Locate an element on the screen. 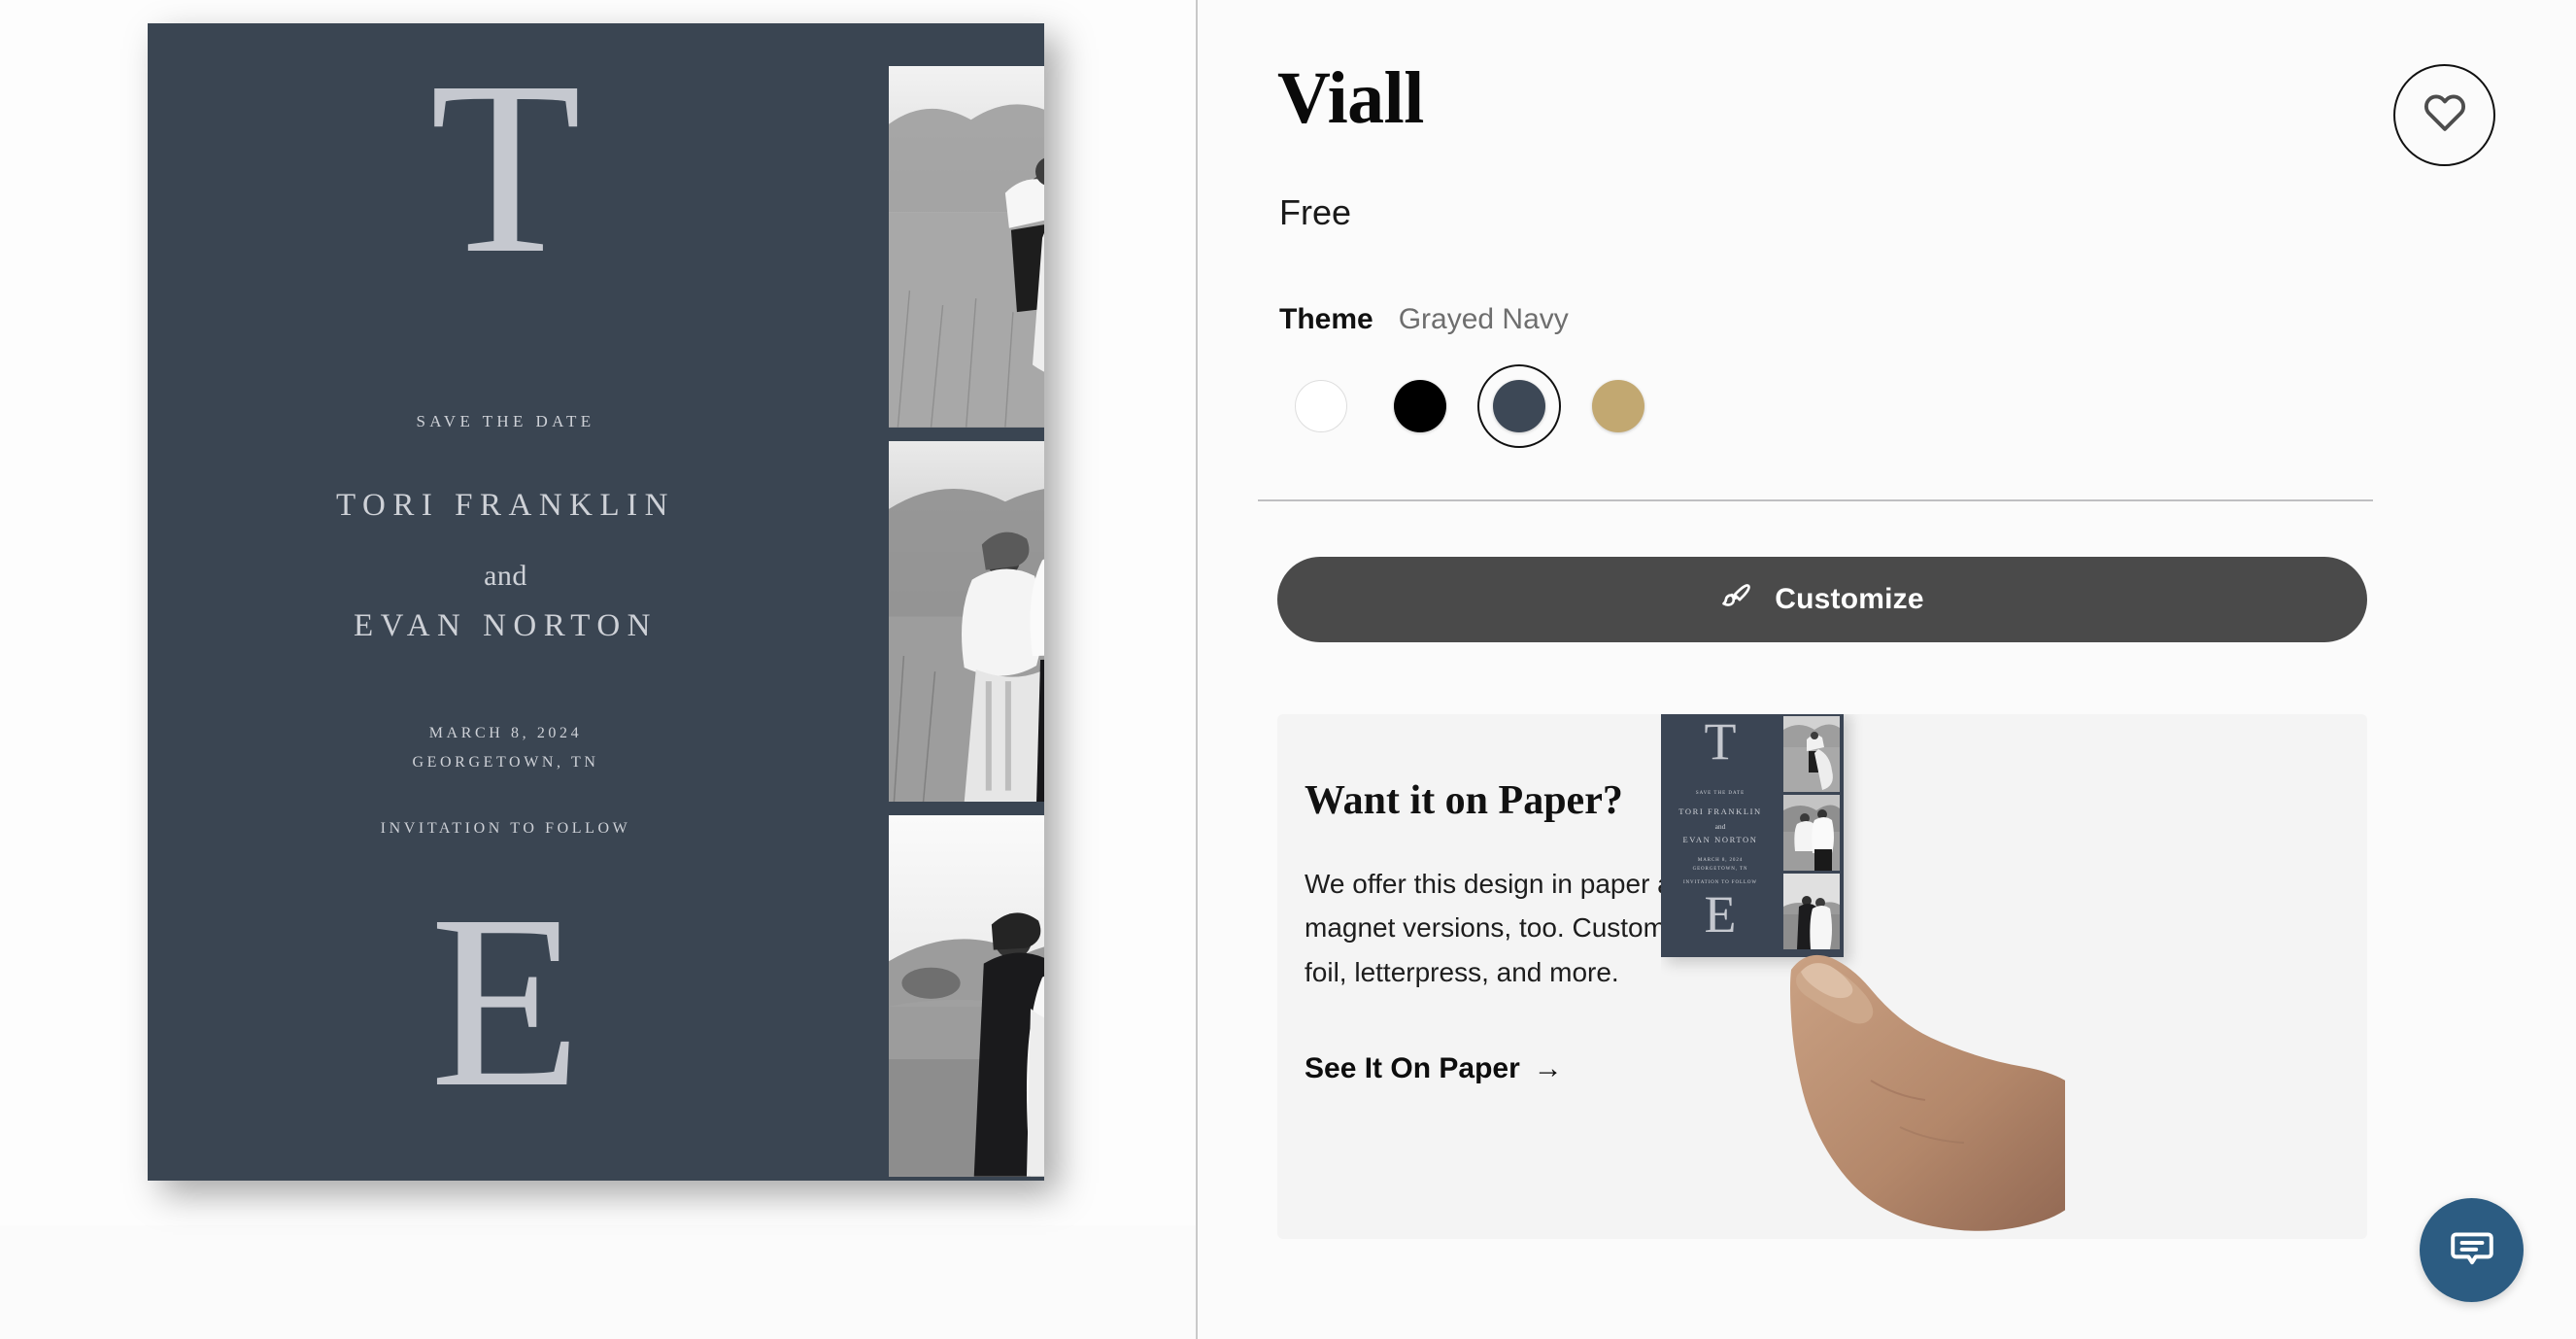  card-save-the-date-label: SAVE THE DATE is located at coordinates (505, 421).